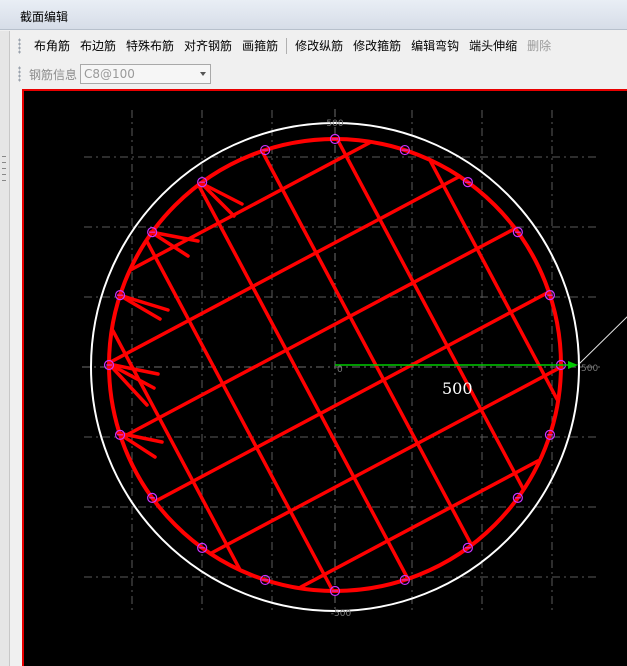 This screenshot has width=627, height=666. What do you see at coordinates (457, 388) in the screenshot?
I see `radius-dimension-text: 500` at bounding box center [457, 388].